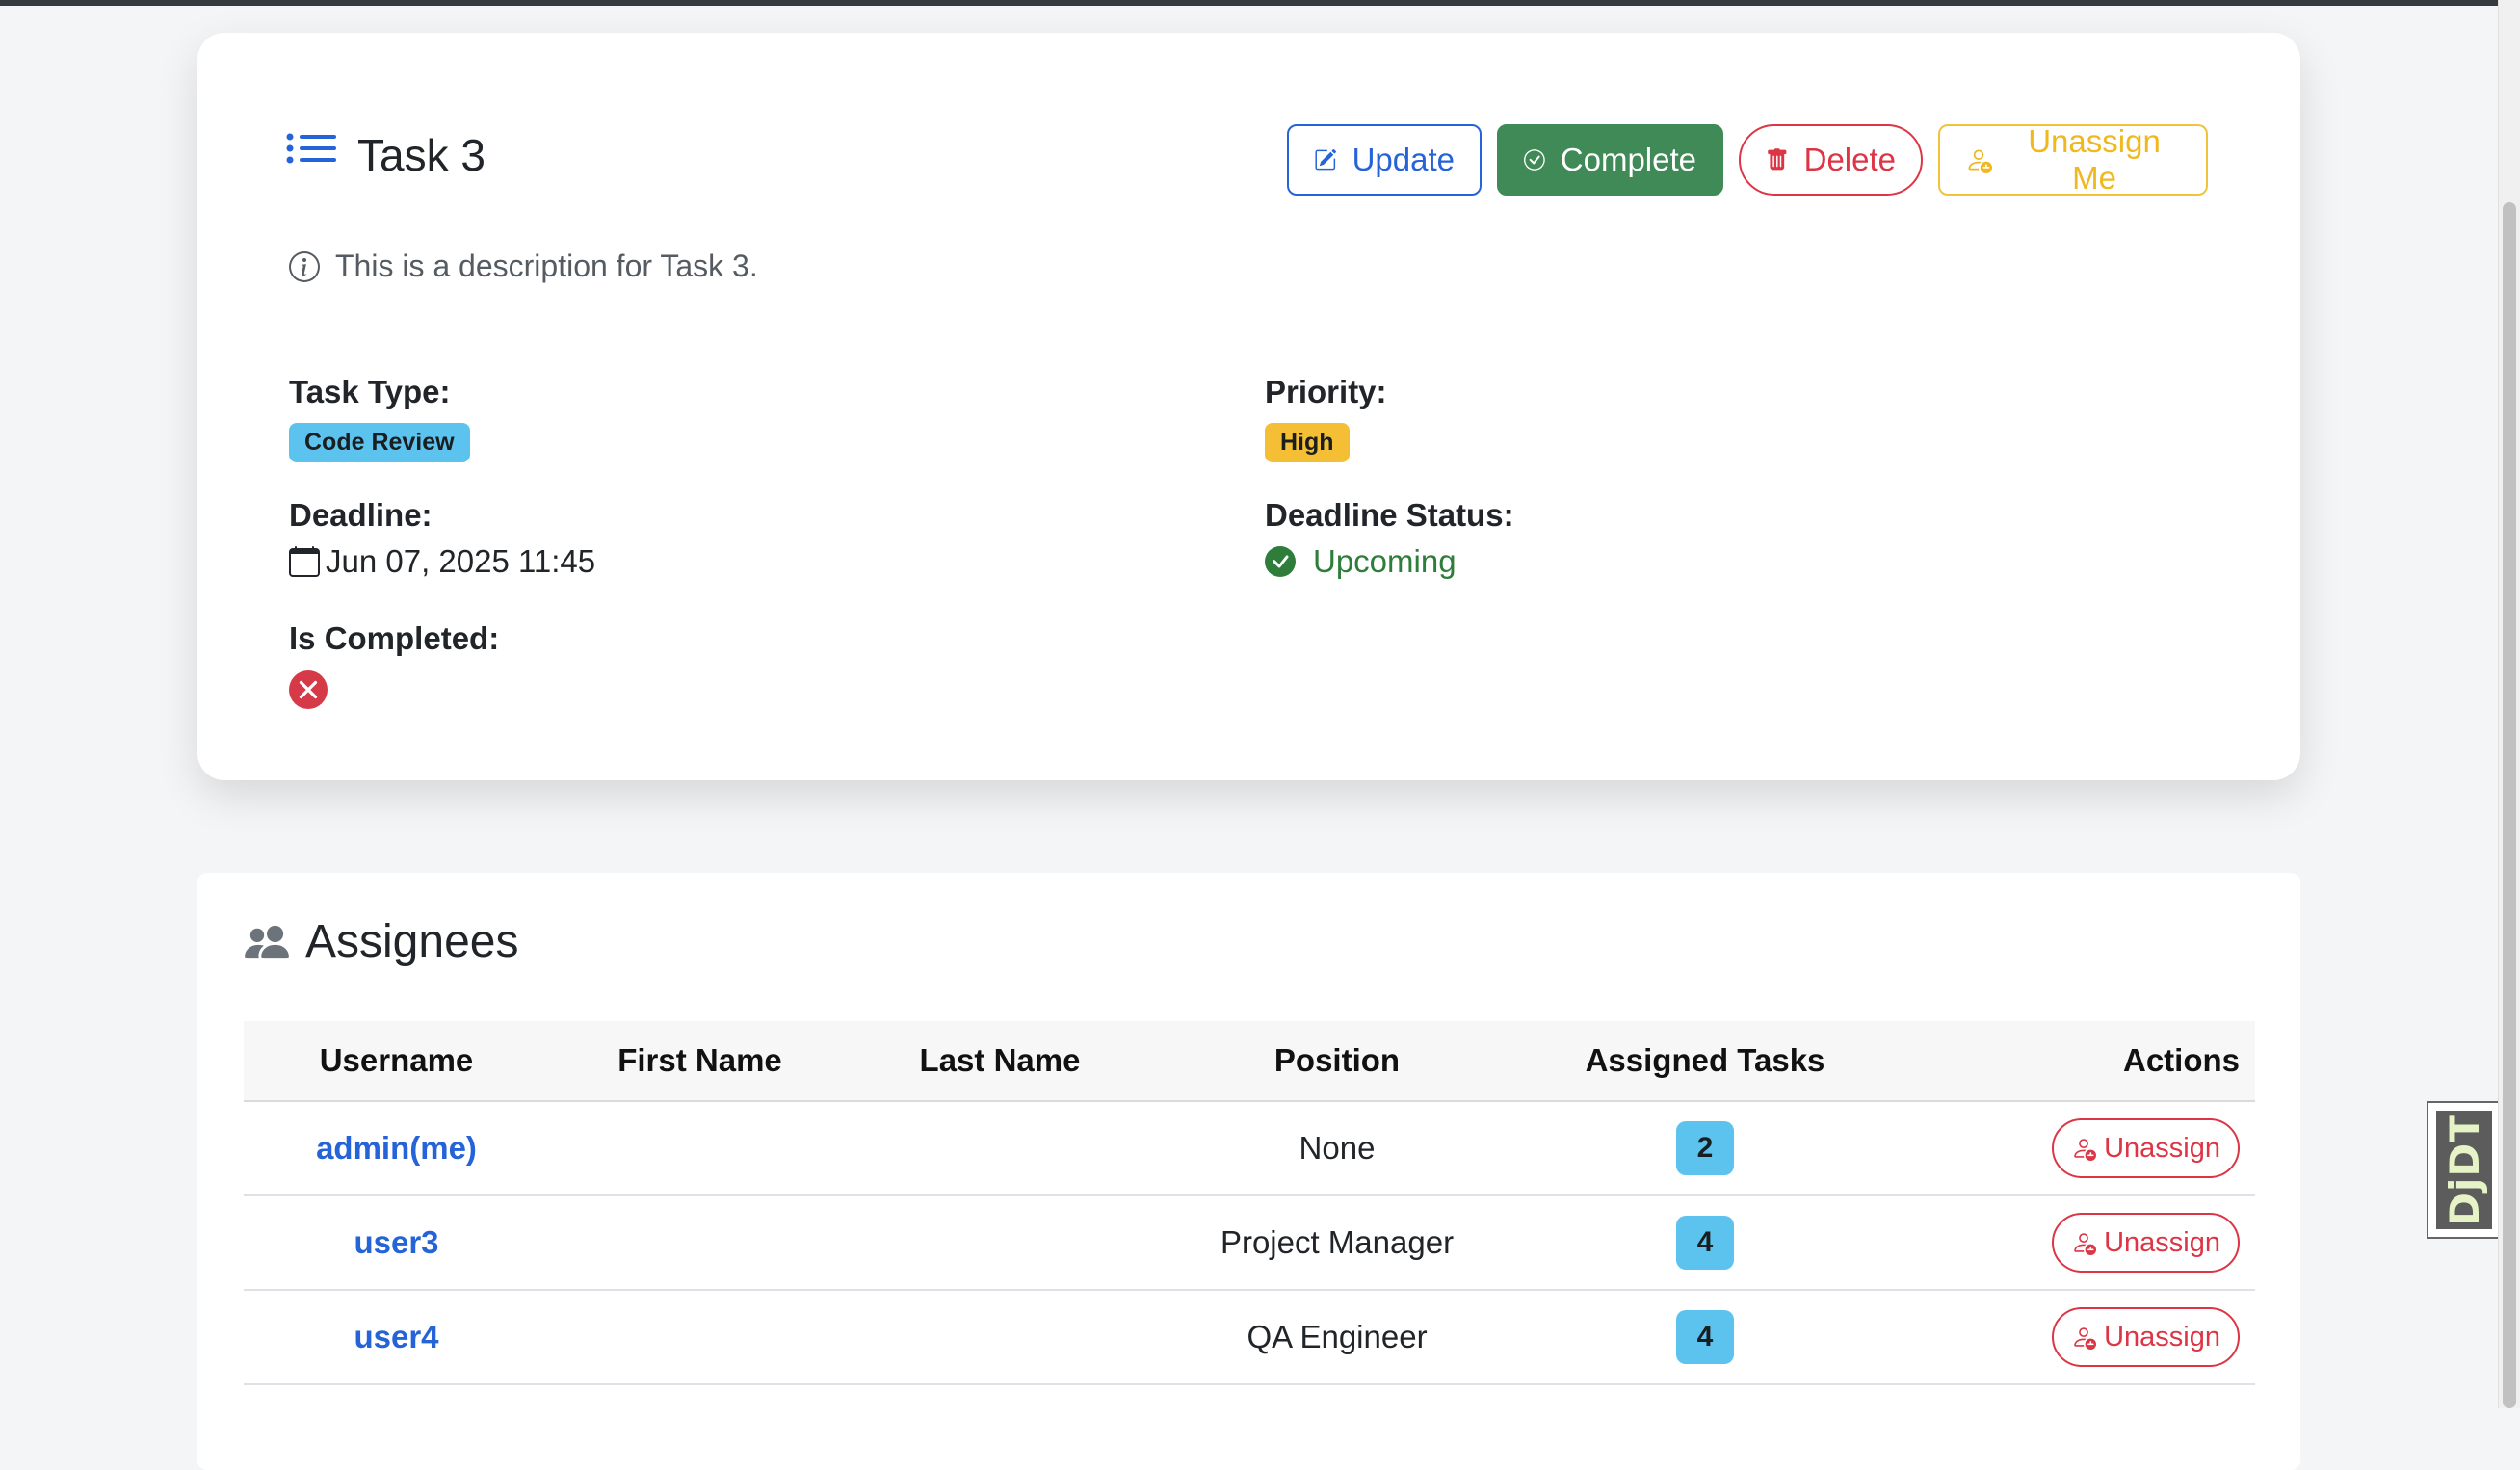  What do you see at coordinates (421, 155) in the screenshot?
I see `task-title: Task 3` at bounding box center [421, 155].